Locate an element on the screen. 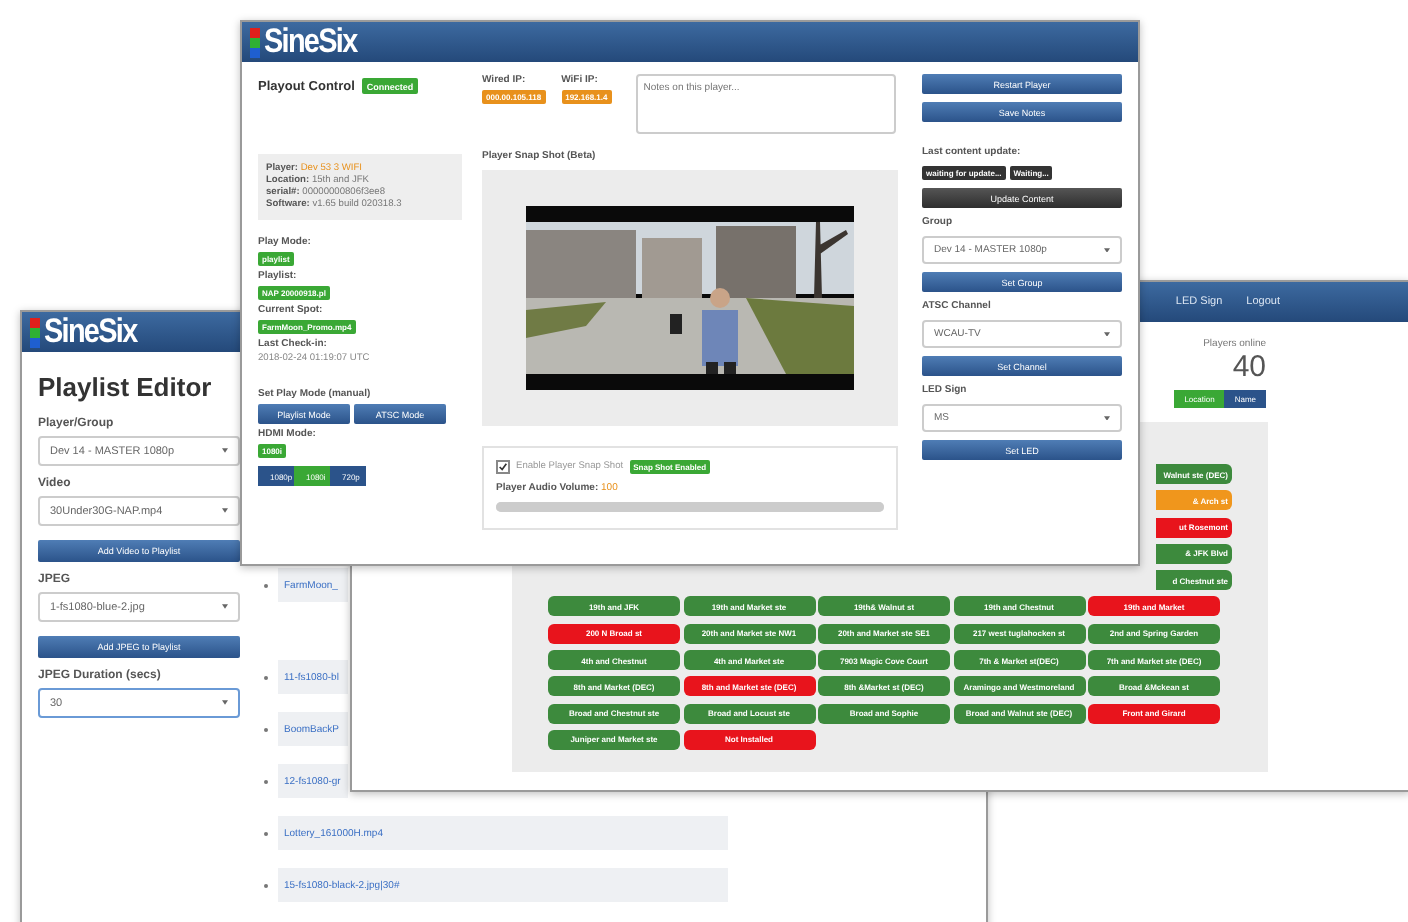  checkbox is located at coordinates (503, 467).